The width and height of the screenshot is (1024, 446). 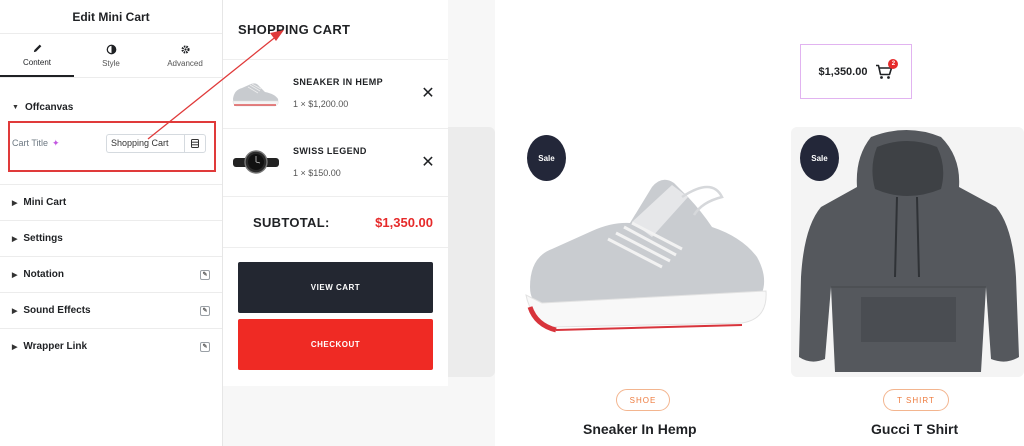 I want to click on section-label: Wrapper Link, so click(x=55, y=346).